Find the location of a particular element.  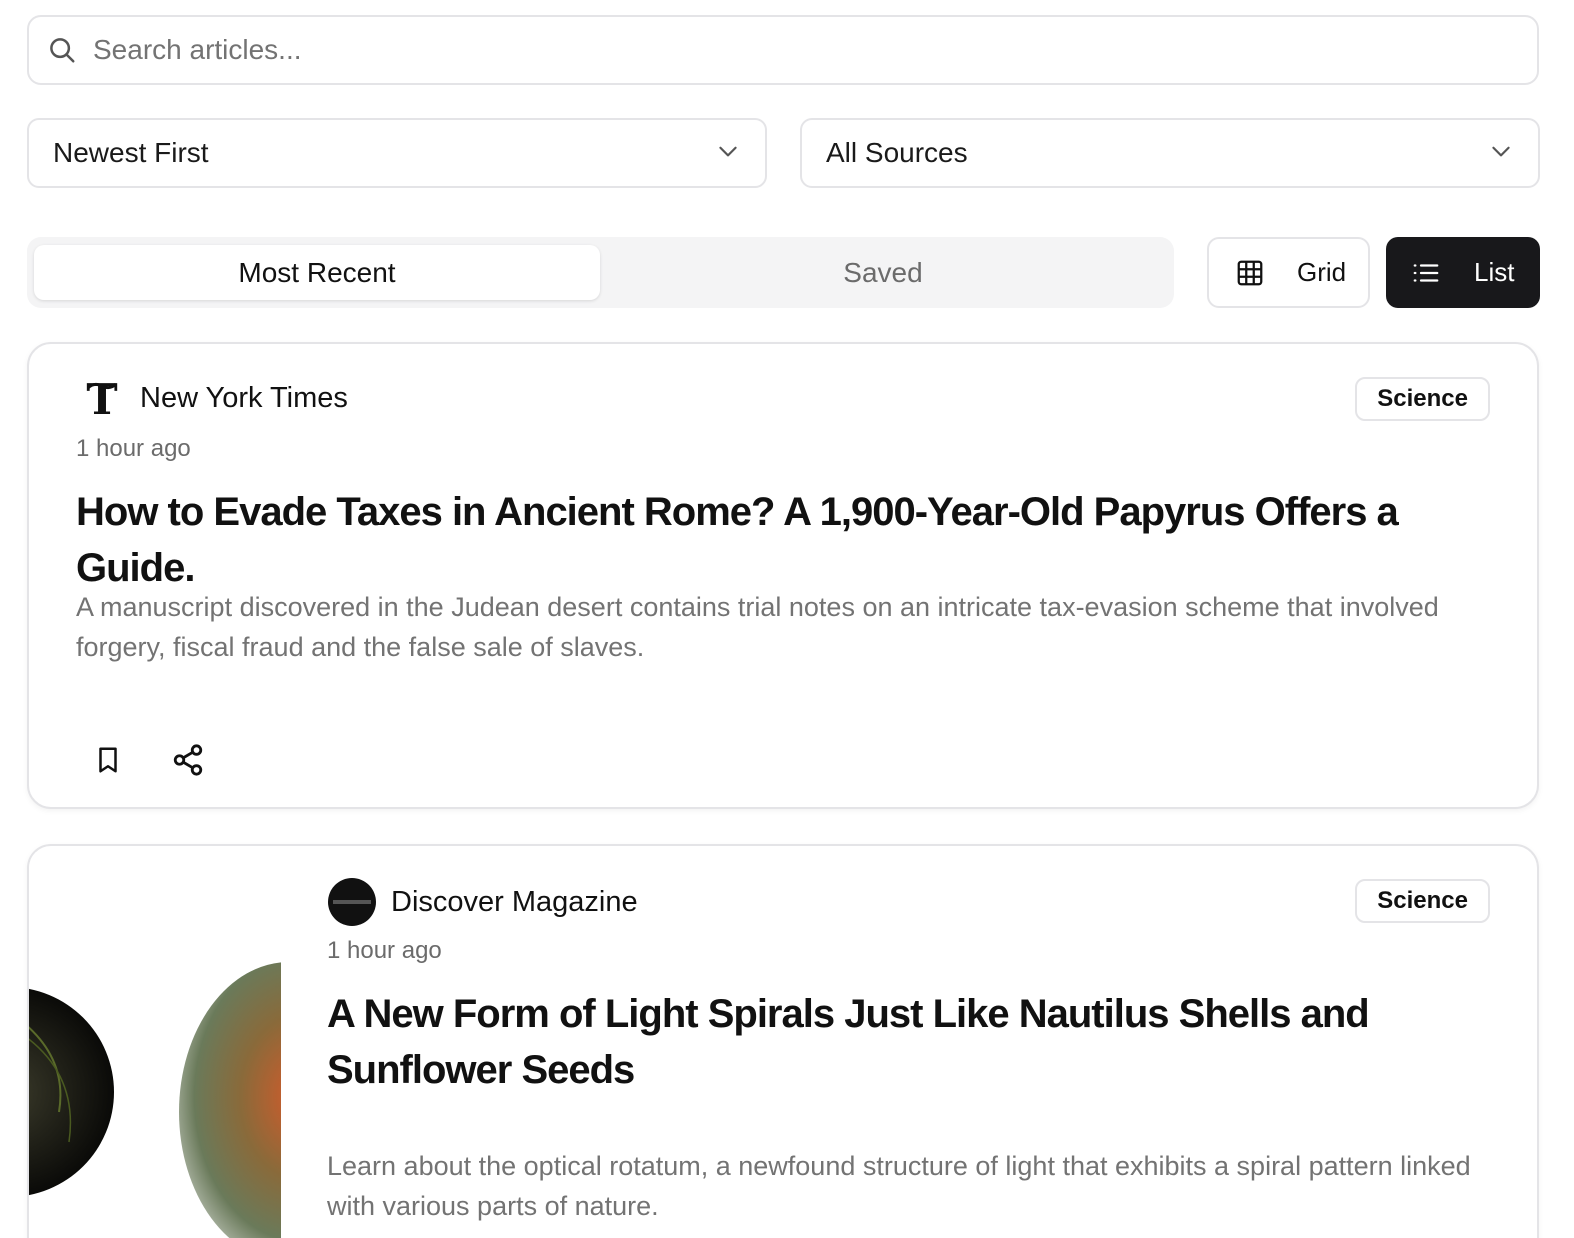

grid-view-label: Grid is located at coordinates (1322, 272).